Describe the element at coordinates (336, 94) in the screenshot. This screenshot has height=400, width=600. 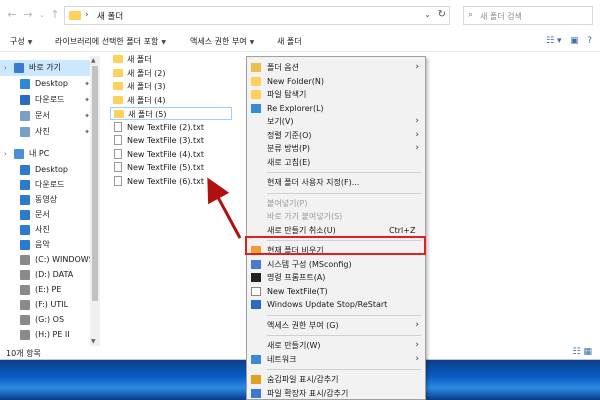
I see `context-menu-item: 파일 탐색기` at that location.